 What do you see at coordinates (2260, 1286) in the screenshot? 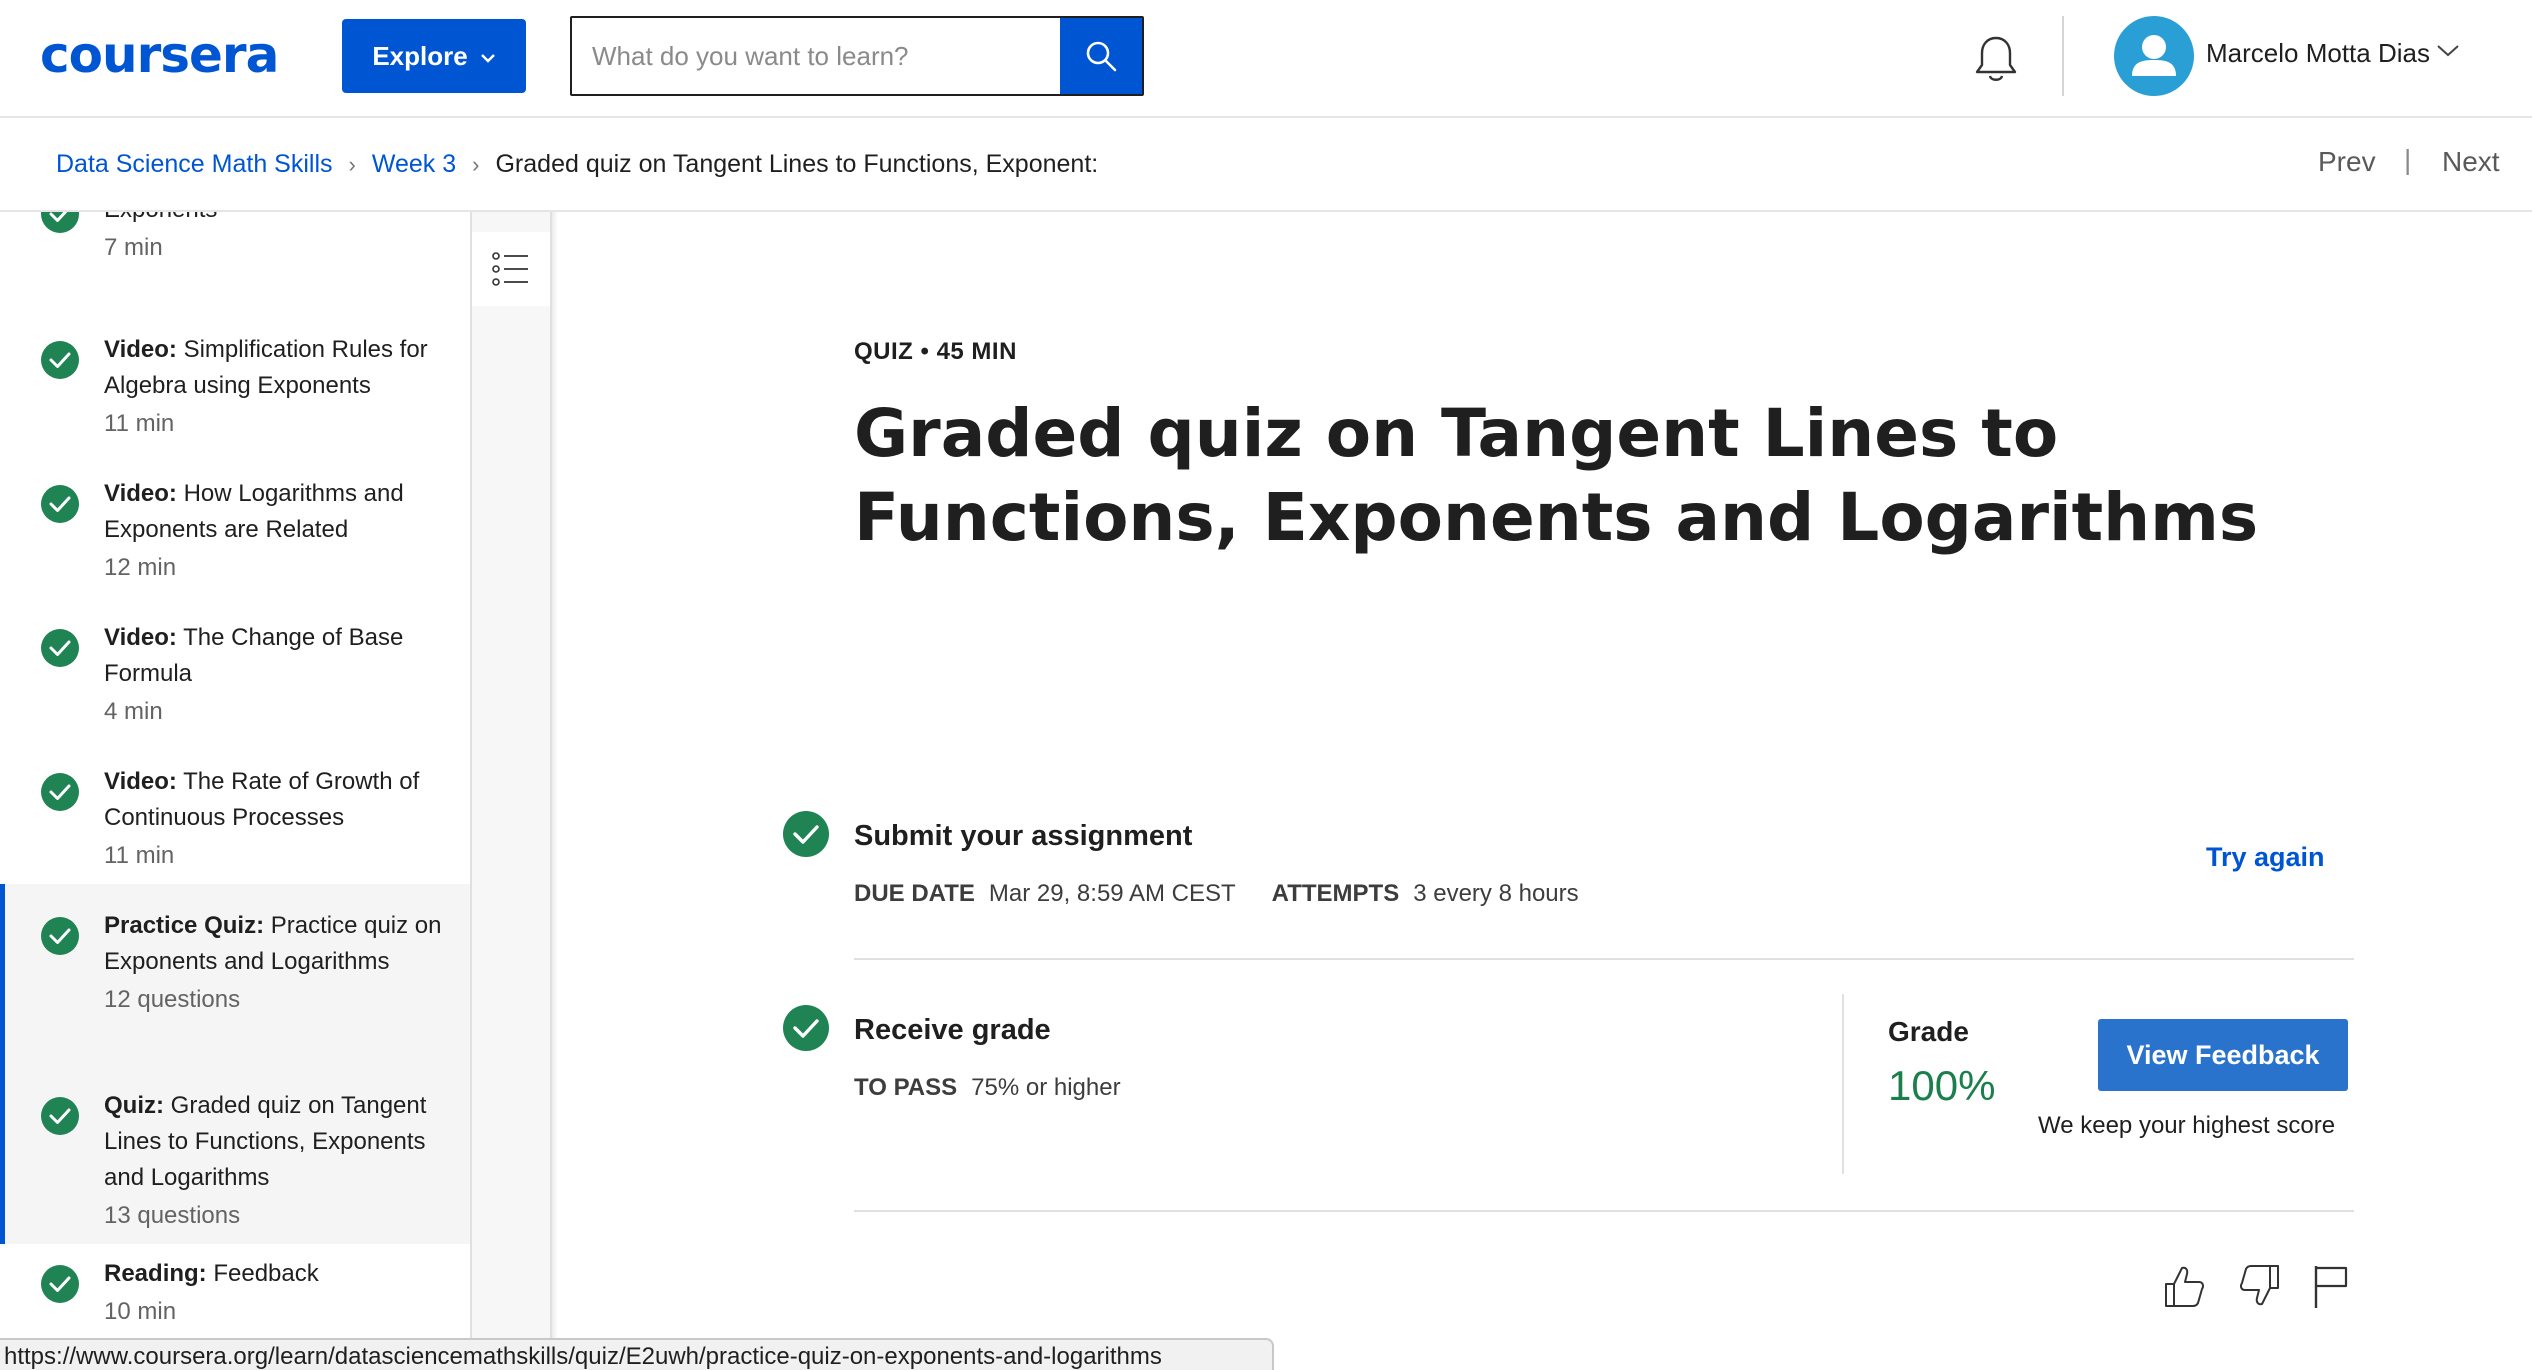
I see `thumbs-down-icon` at bounding box center [2260, 1286].